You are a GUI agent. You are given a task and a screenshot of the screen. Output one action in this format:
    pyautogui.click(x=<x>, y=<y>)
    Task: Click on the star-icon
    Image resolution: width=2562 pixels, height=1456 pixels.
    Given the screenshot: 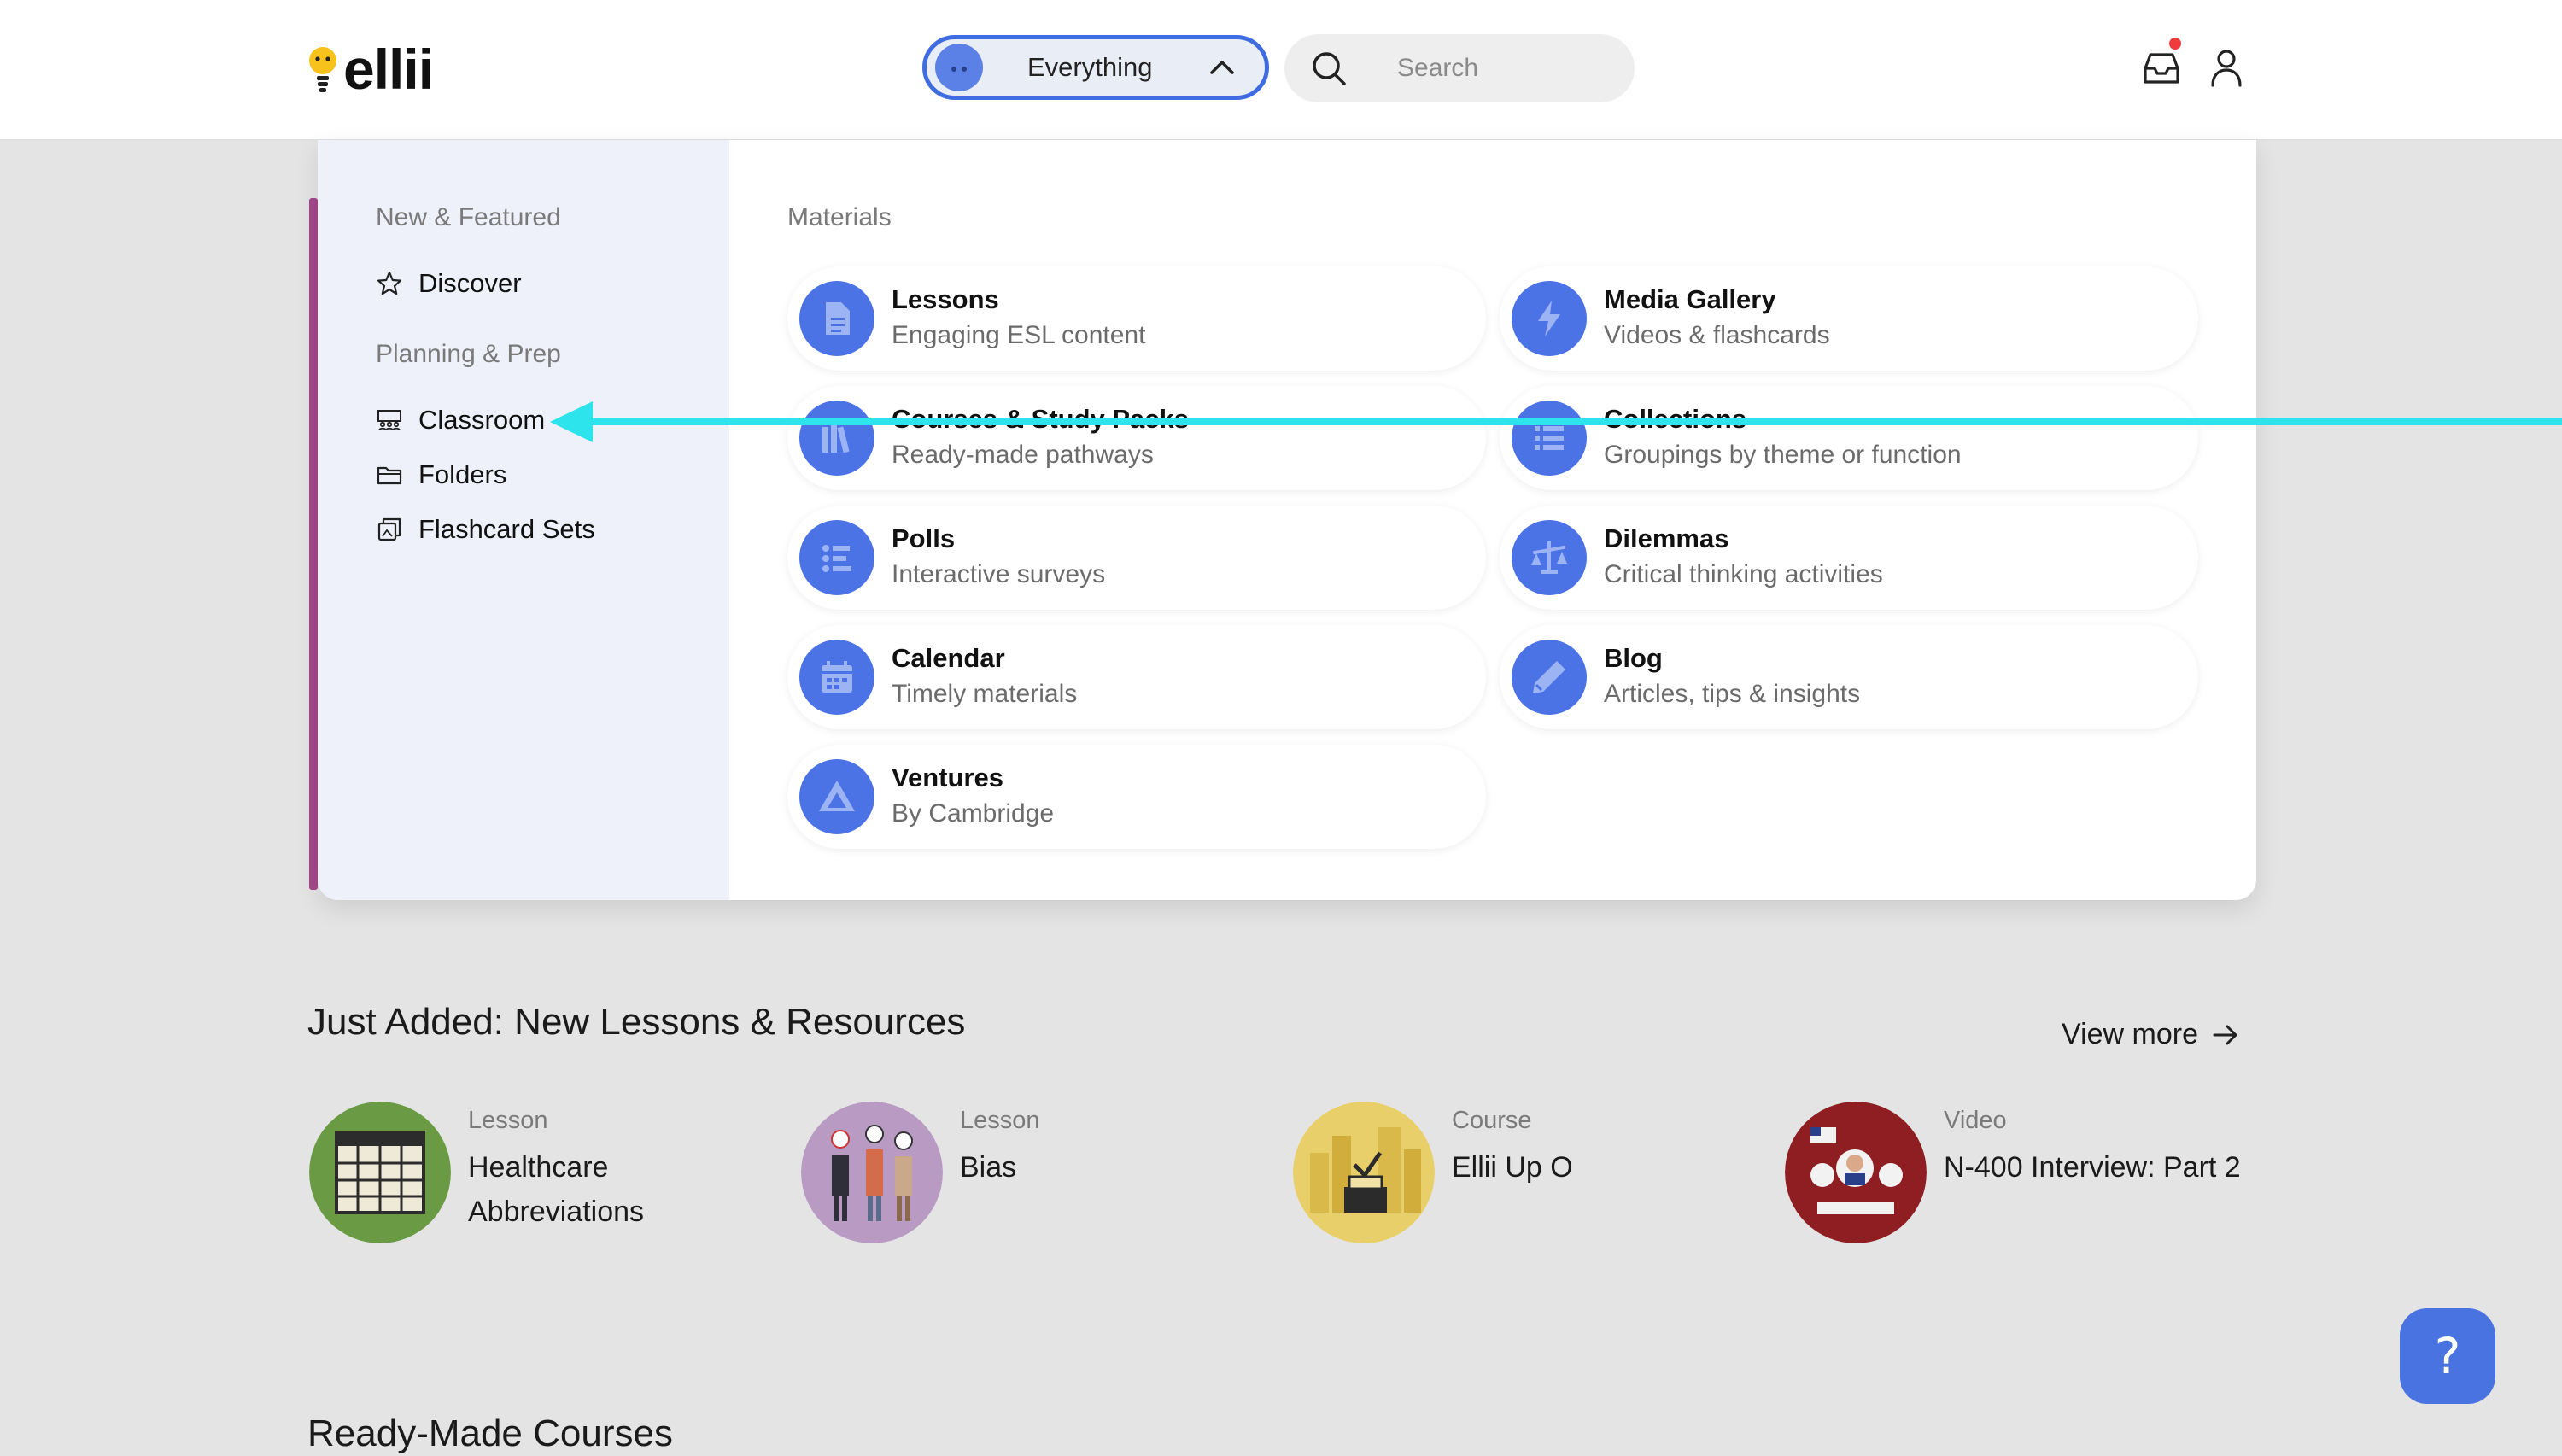 What is the action you would take?
    pyautogui.click(x=389, y=283)
    